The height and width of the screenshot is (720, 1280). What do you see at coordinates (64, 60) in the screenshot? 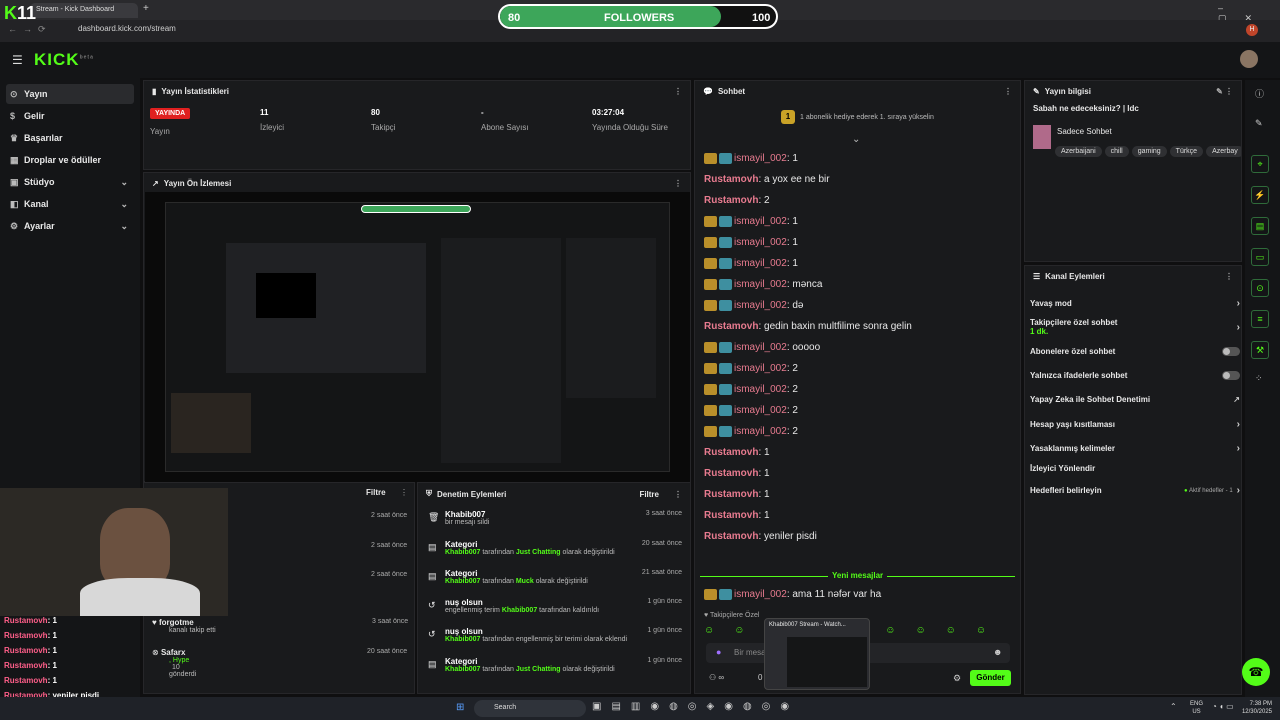
I see `kick-logo: KICKbeta` at bounding box center [64, 60].